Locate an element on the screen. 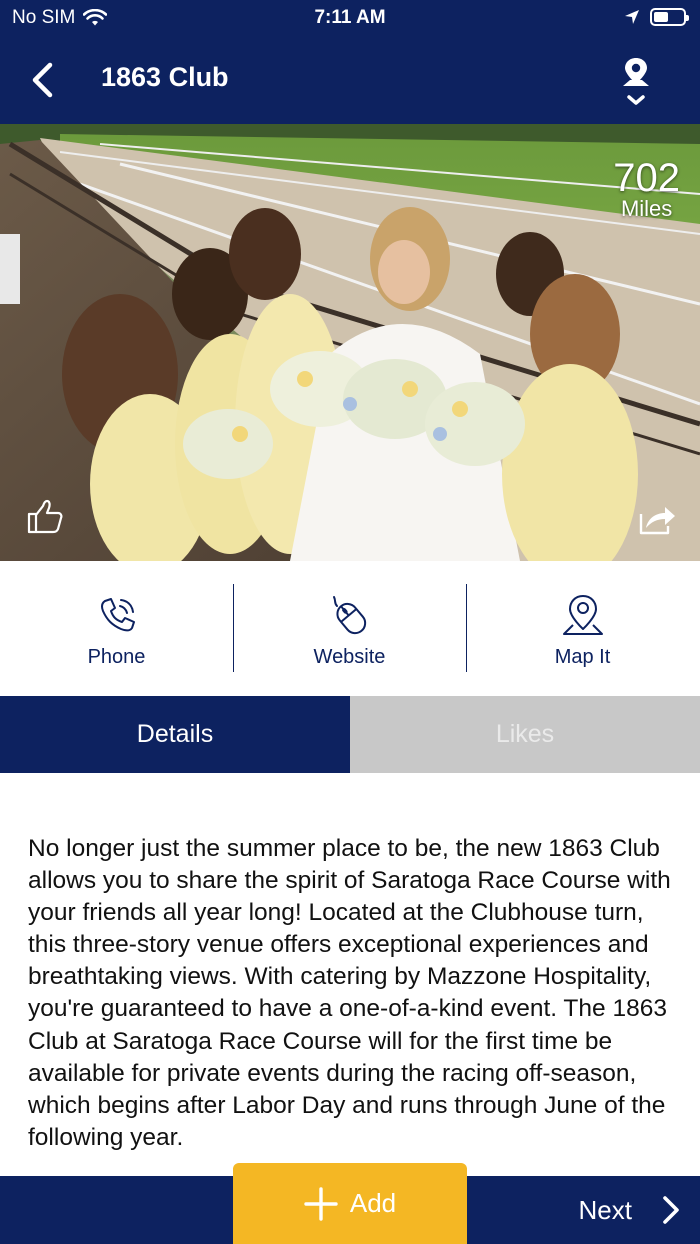 Image resolution: width=700 pixels, height=1244 pixels. map-pin-icon is located at coordinates (582, 615).